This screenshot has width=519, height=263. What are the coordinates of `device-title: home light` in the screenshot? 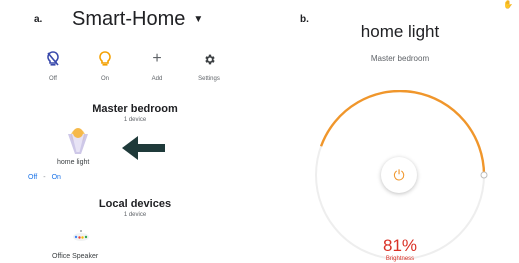 It's located at (400, 31).